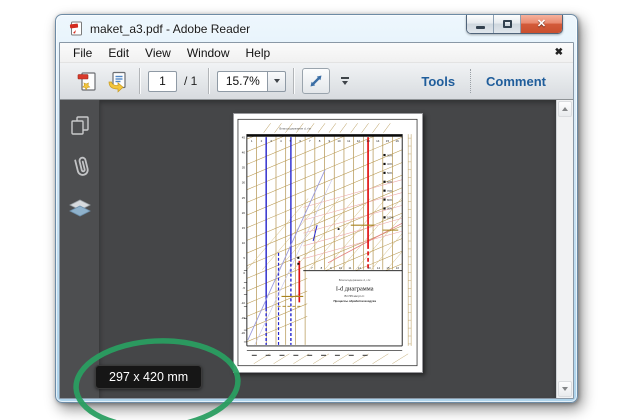  Describe the element at coordinates (244, 138) in the screenshot. I see `left-axis-tick: 45` at that location.